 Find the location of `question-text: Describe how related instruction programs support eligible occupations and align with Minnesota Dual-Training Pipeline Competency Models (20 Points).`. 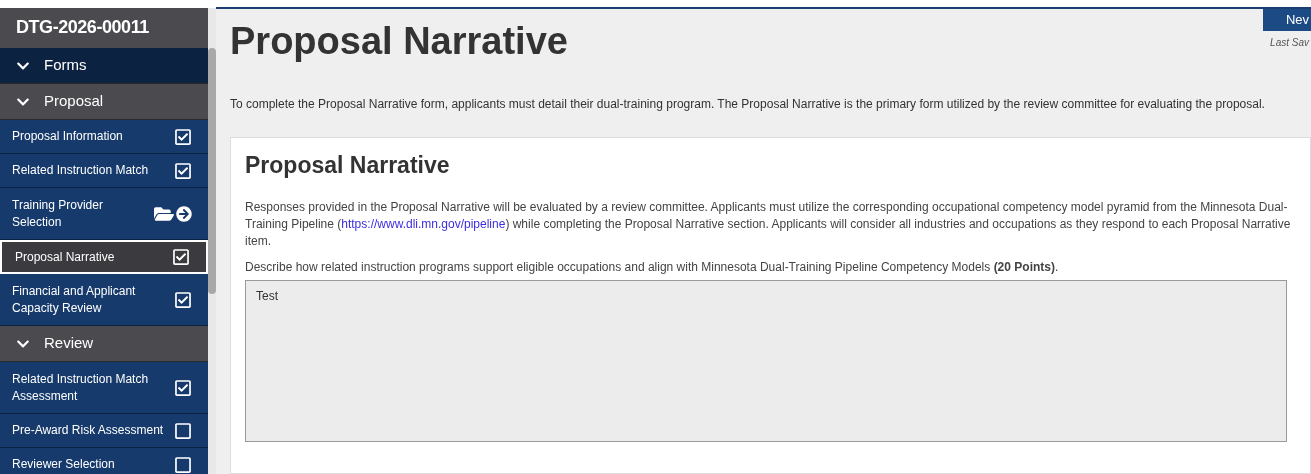

question-text: Describe how related instruction programs support eligible occupations and align with Minnesota Dual-Training Pipeline Competency Models (20 Points). is located at coordinates (652, 267).